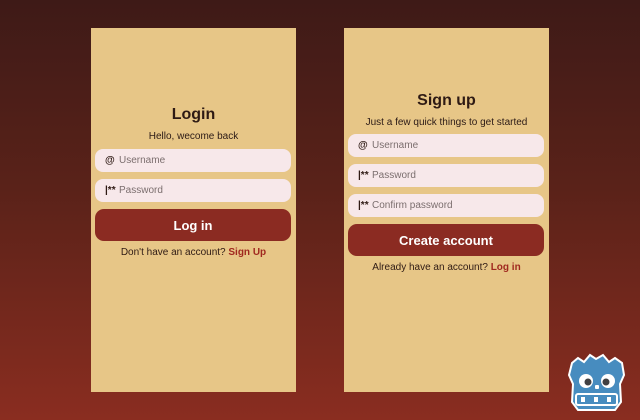  What do you see at coordinates (173, 252) in the screenshot?
I see `signup-prompt-text: Don't have an account?` at bounding box center [173, 252].